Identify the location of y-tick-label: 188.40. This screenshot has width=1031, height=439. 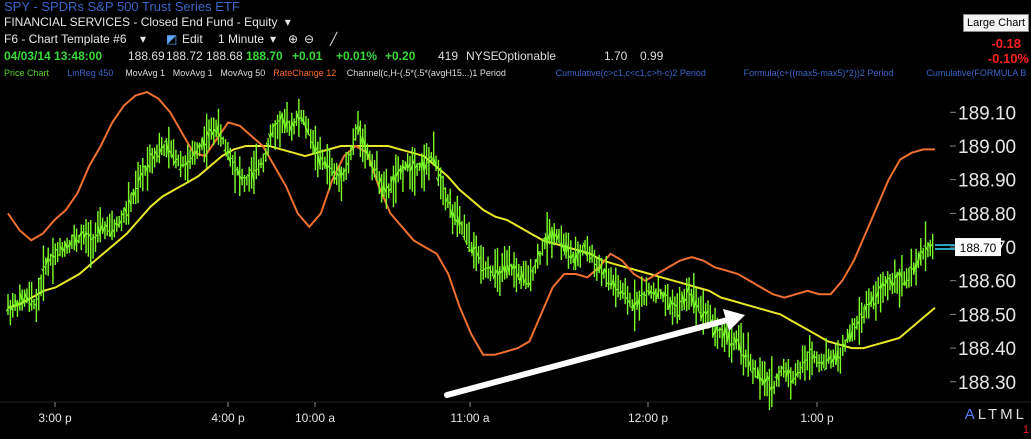
(987, 349).